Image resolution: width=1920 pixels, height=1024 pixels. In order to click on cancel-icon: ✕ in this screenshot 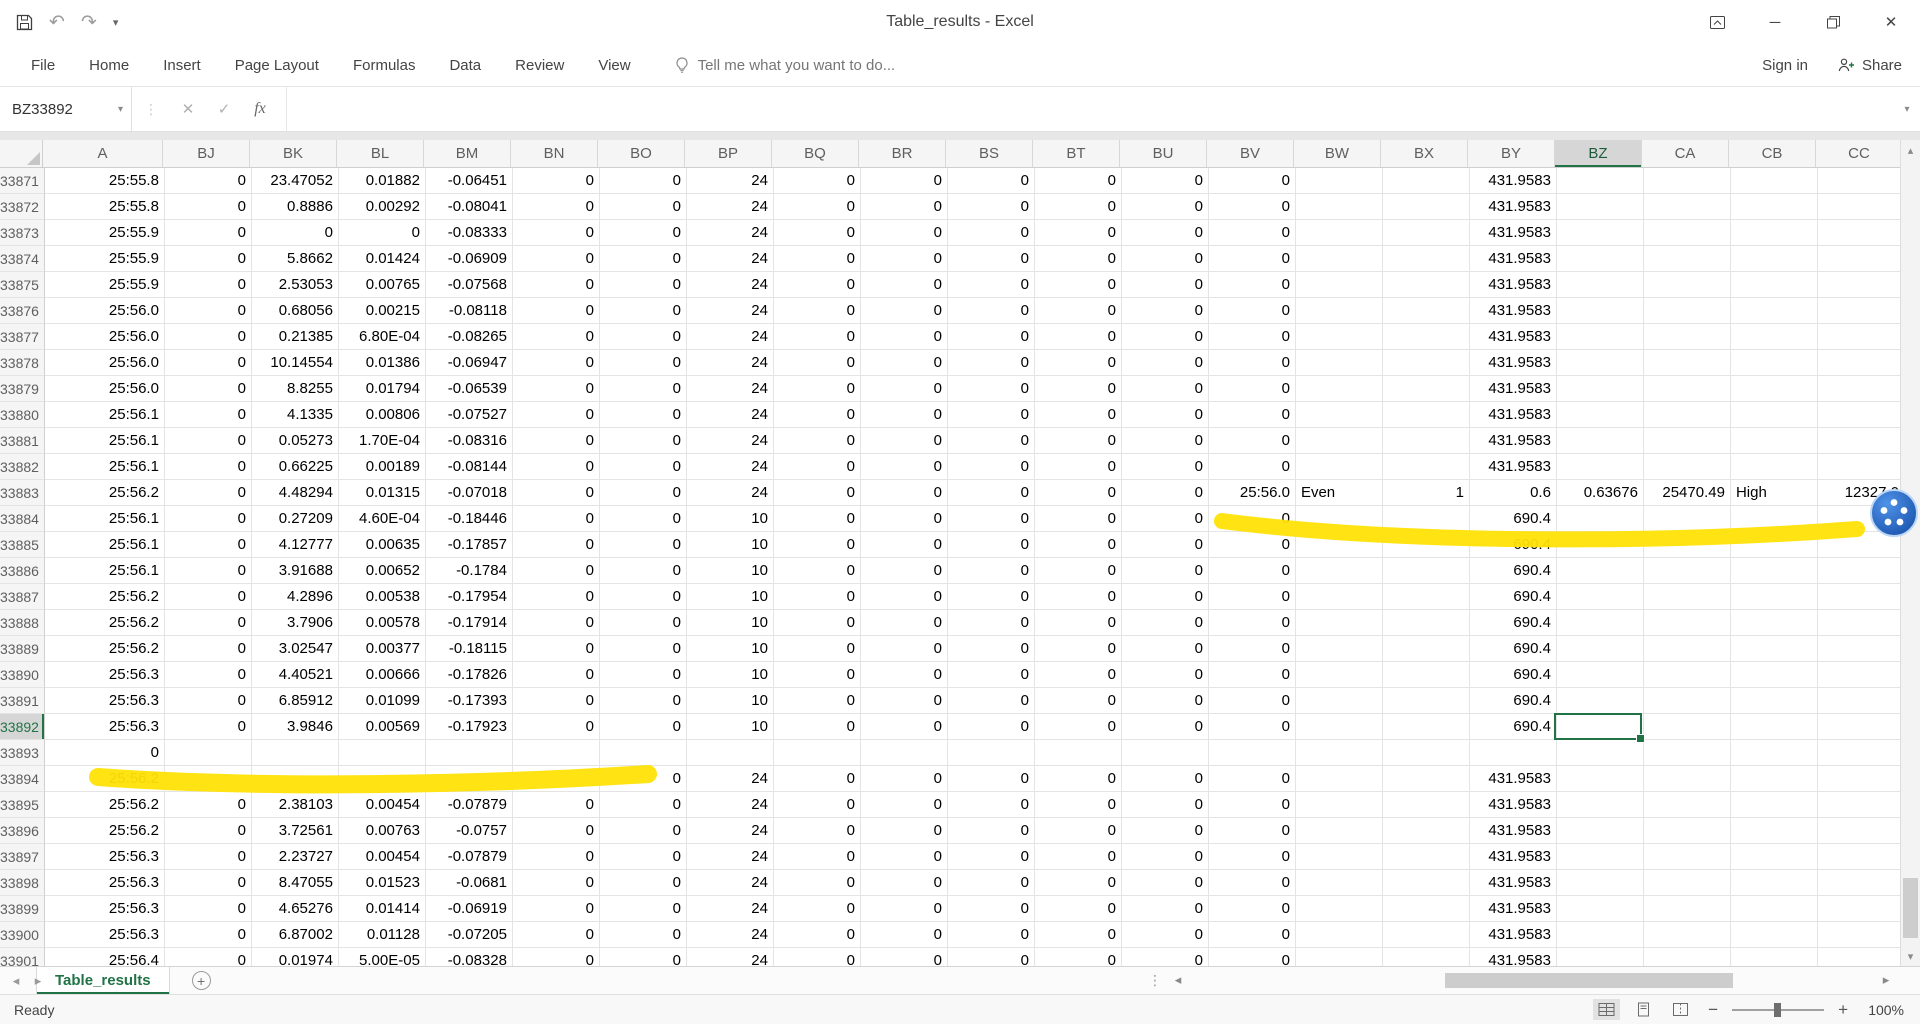, I will do `click(188, 109)`.